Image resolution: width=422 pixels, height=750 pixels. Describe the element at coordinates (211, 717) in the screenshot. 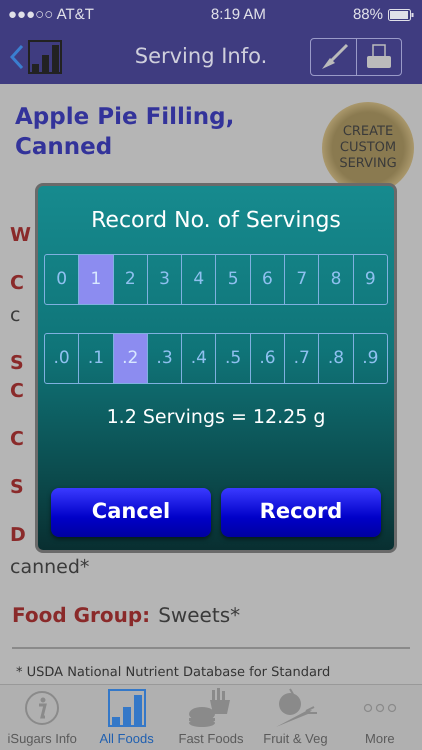

I see `tab: Fast Foods` at that location.